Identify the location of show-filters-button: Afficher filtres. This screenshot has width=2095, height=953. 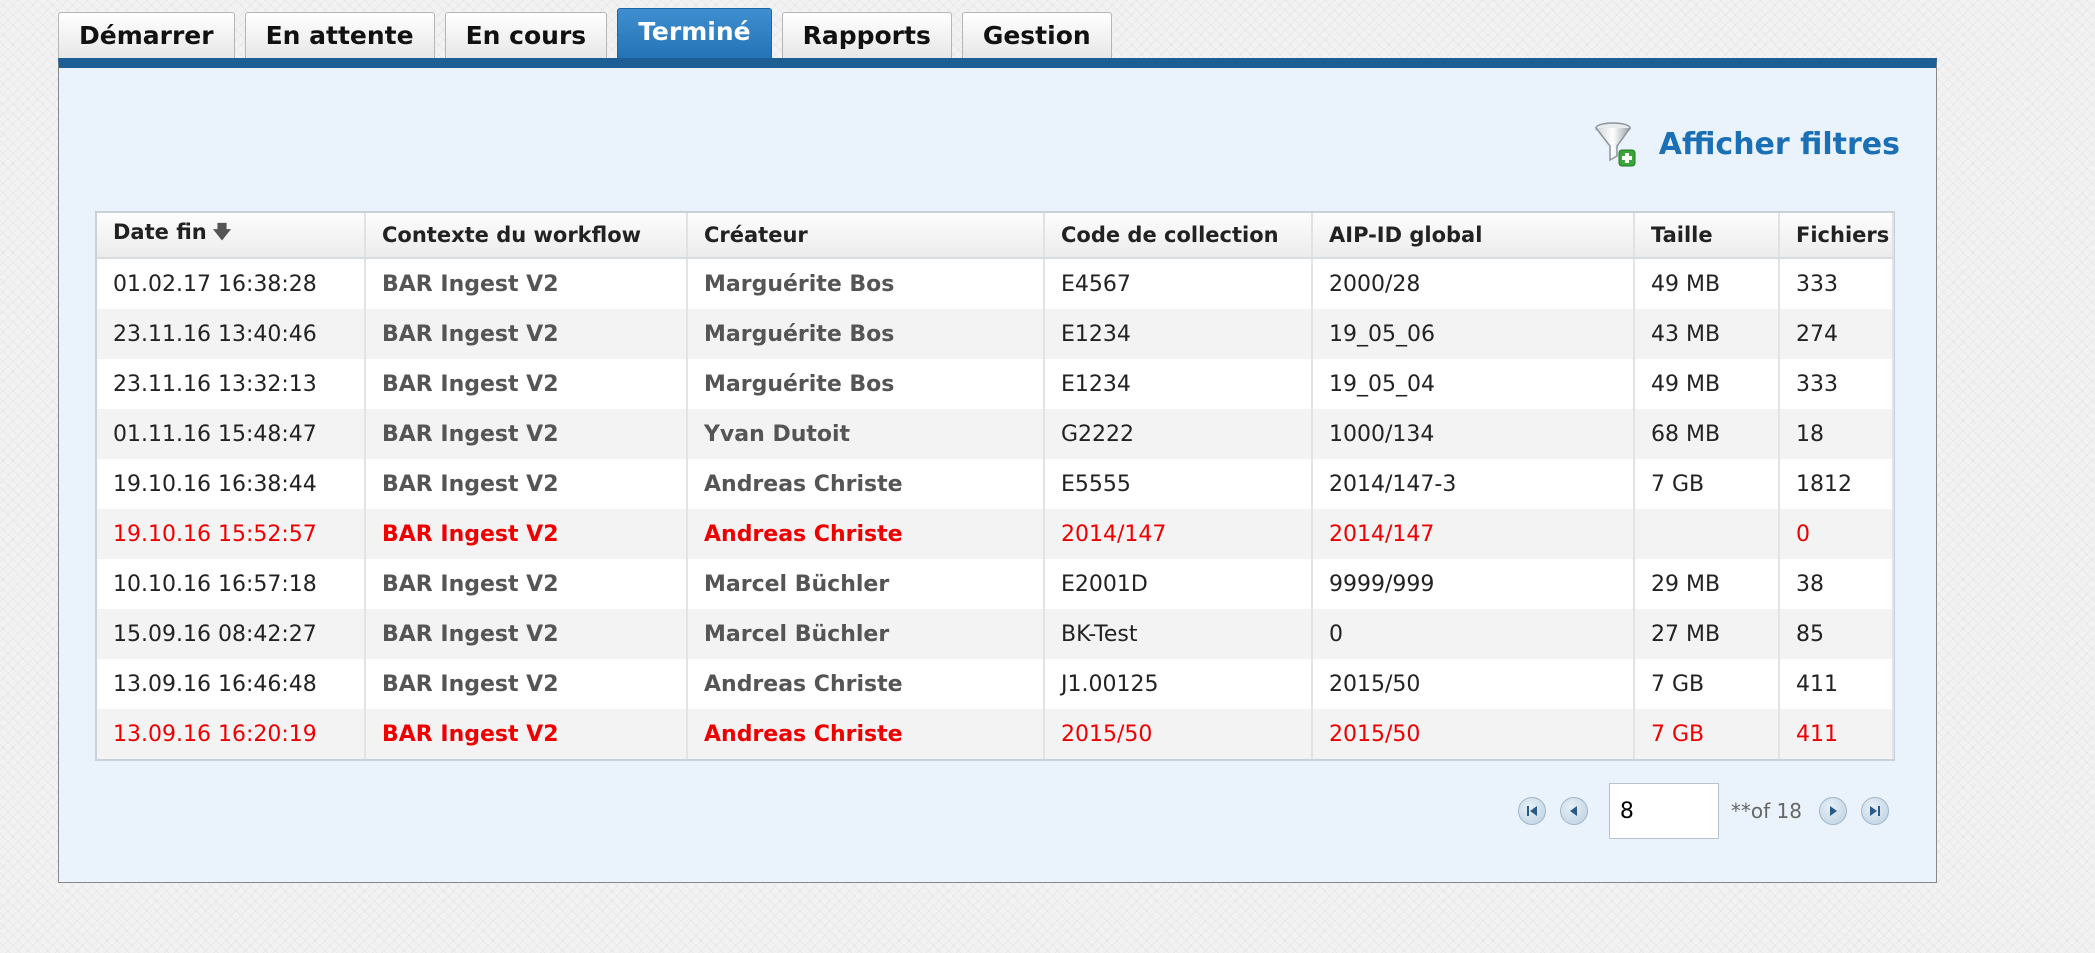
(1746, 144).